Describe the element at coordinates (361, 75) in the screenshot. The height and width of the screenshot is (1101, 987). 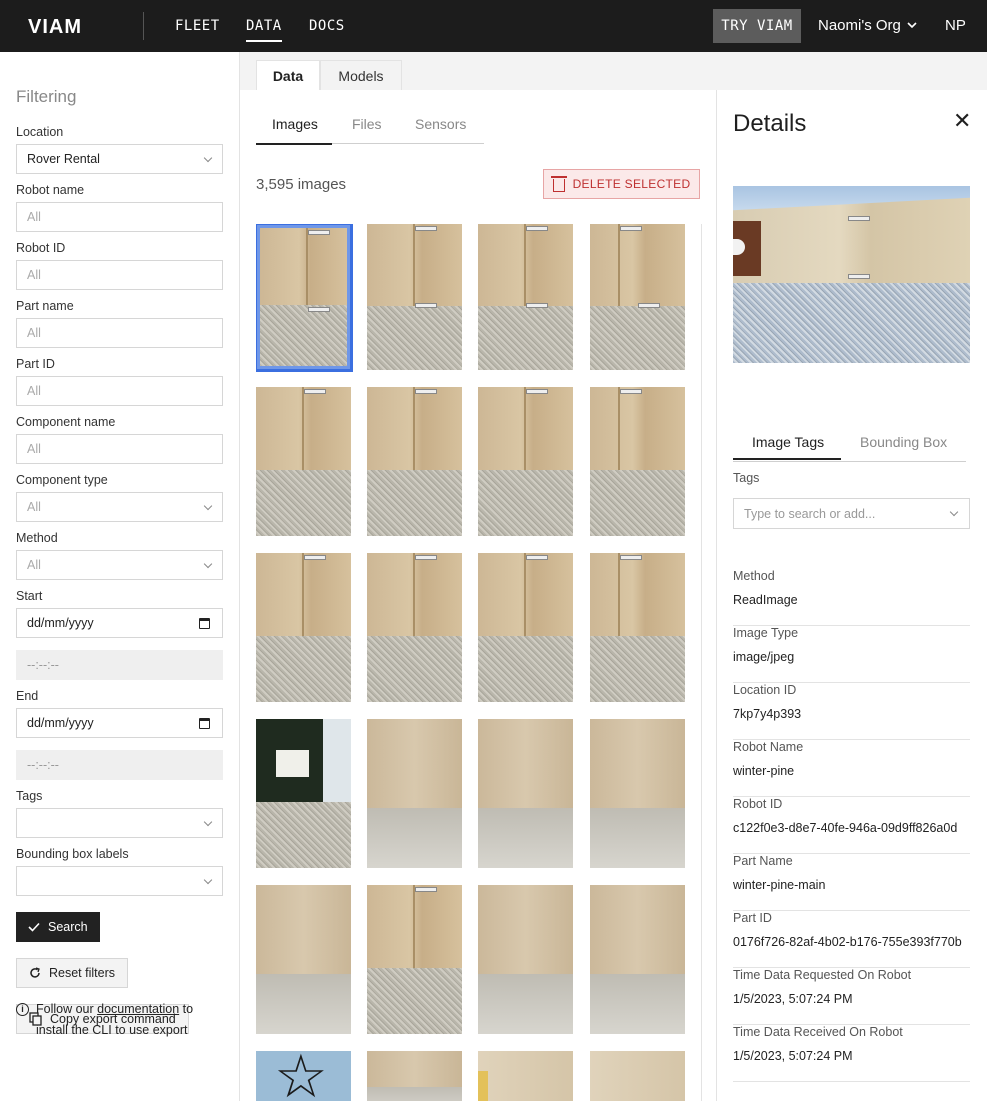
I see `tab-models: Models` at that location.